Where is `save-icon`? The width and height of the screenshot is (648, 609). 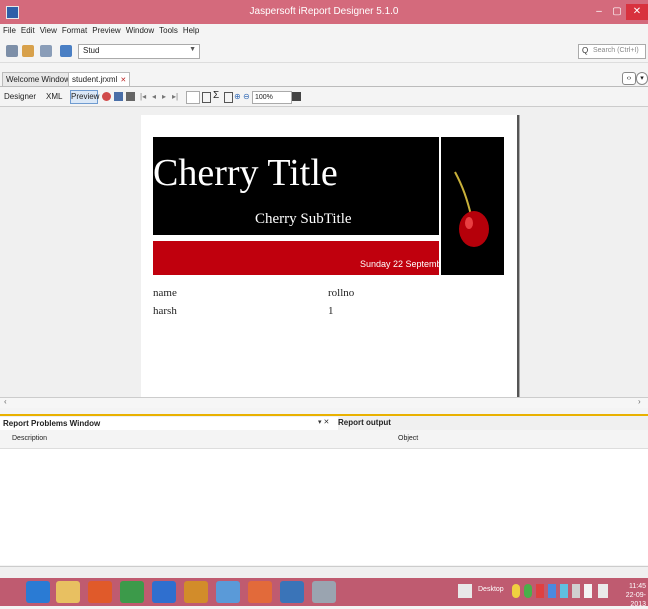 save-icon is located at coordinates (118, 96).